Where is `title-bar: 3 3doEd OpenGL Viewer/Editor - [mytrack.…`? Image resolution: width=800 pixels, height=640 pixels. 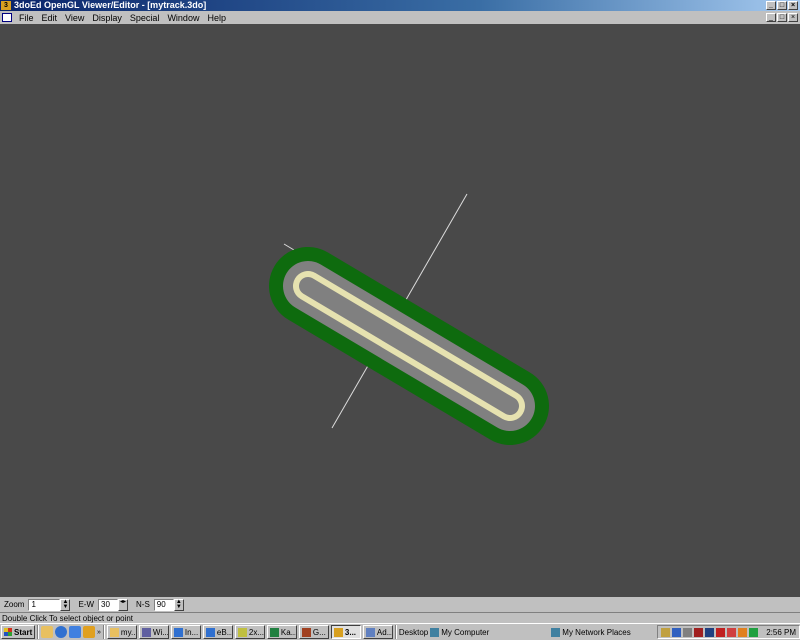
title-bar: 3 3doEd OpenGL Viewer/Editor - [mytrack.… is located at coordinates (400, 5).